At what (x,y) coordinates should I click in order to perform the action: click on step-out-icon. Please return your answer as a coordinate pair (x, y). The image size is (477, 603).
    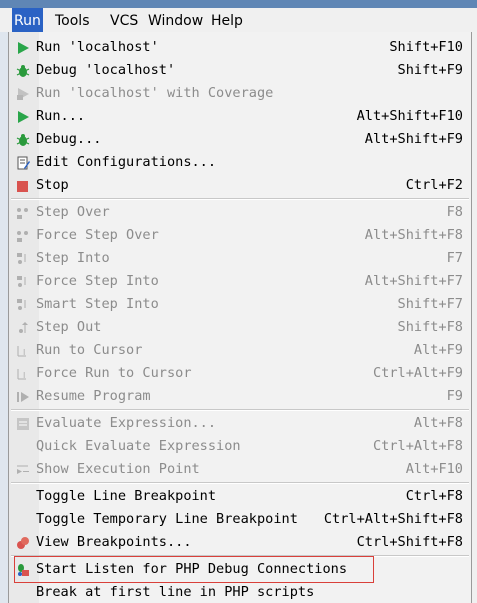
    Looking at the image, I should click on (23, 327).